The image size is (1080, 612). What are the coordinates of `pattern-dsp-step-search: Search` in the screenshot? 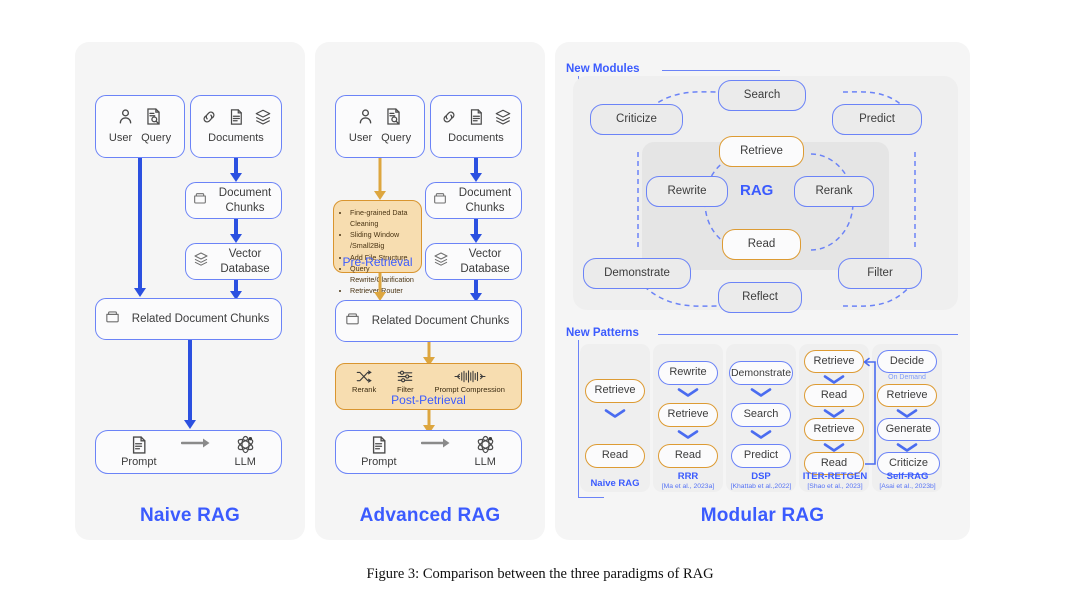 It's located at (761, 415).